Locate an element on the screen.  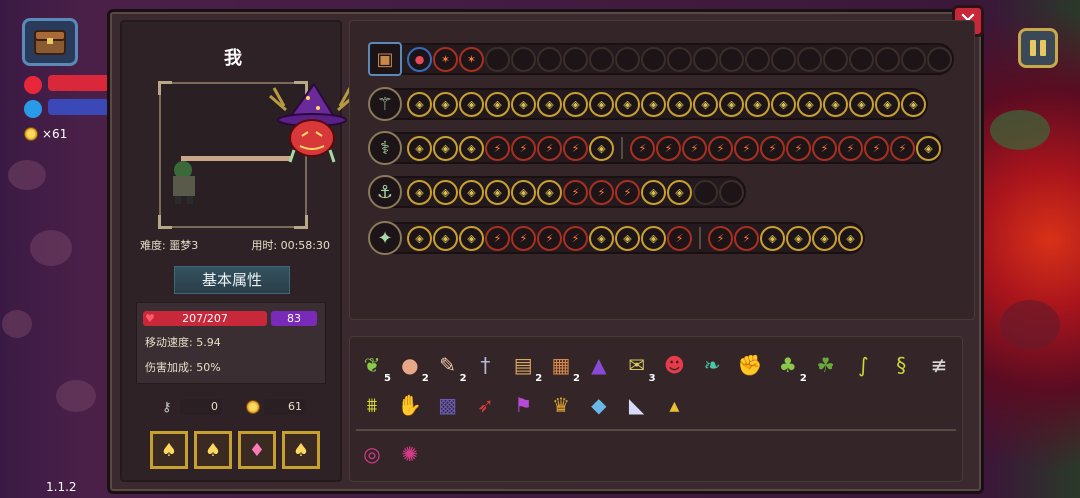
potion-pink-icon: ♦ is located at coordinates (257, 450).